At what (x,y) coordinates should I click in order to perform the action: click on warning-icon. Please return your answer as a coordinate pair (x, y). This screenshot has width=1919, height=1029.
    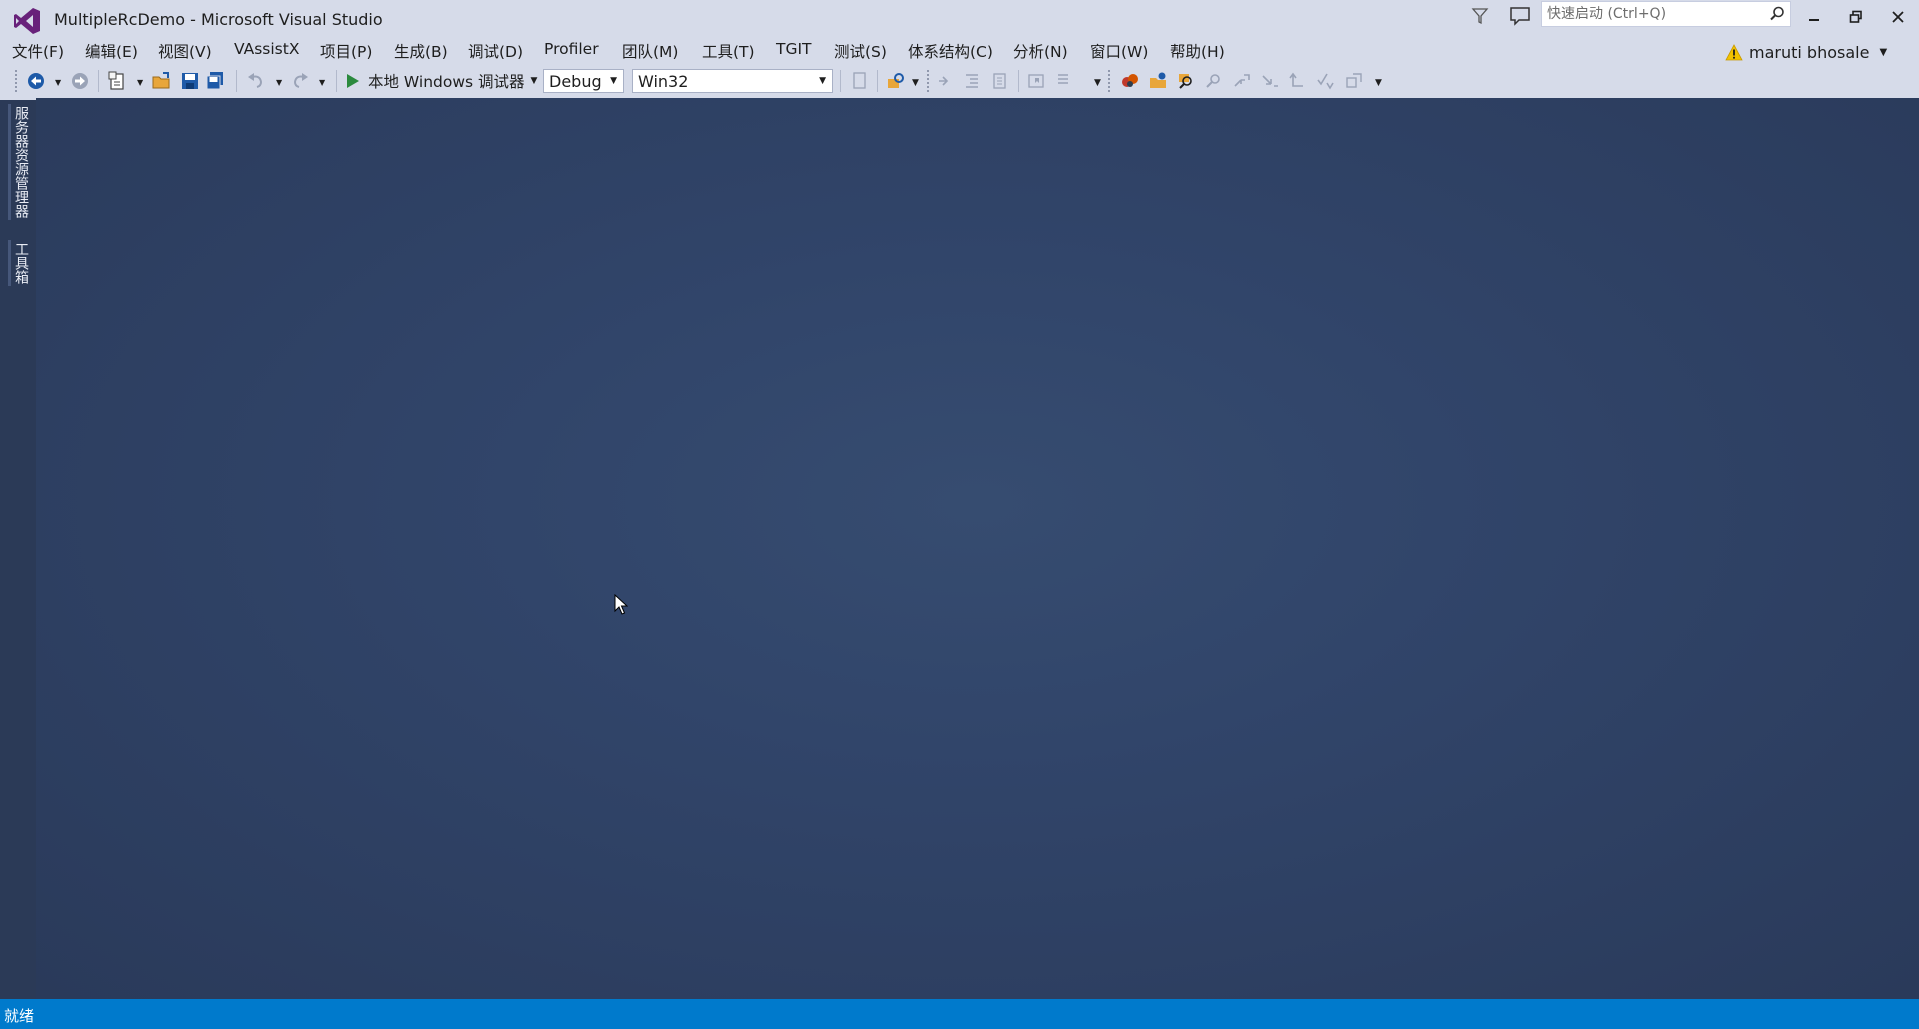
    Looking at the image, I should click on (1734, 51).